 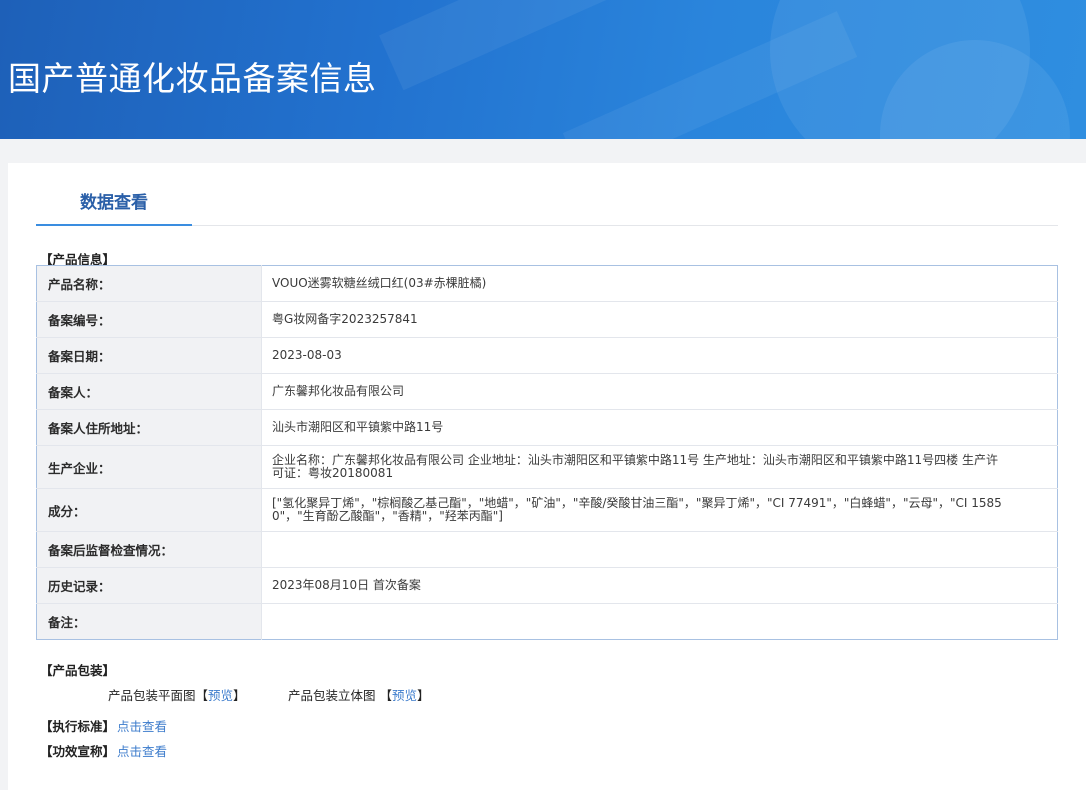 I want to click on tab-data-view: 数据查看, so click(x=114, y=206).